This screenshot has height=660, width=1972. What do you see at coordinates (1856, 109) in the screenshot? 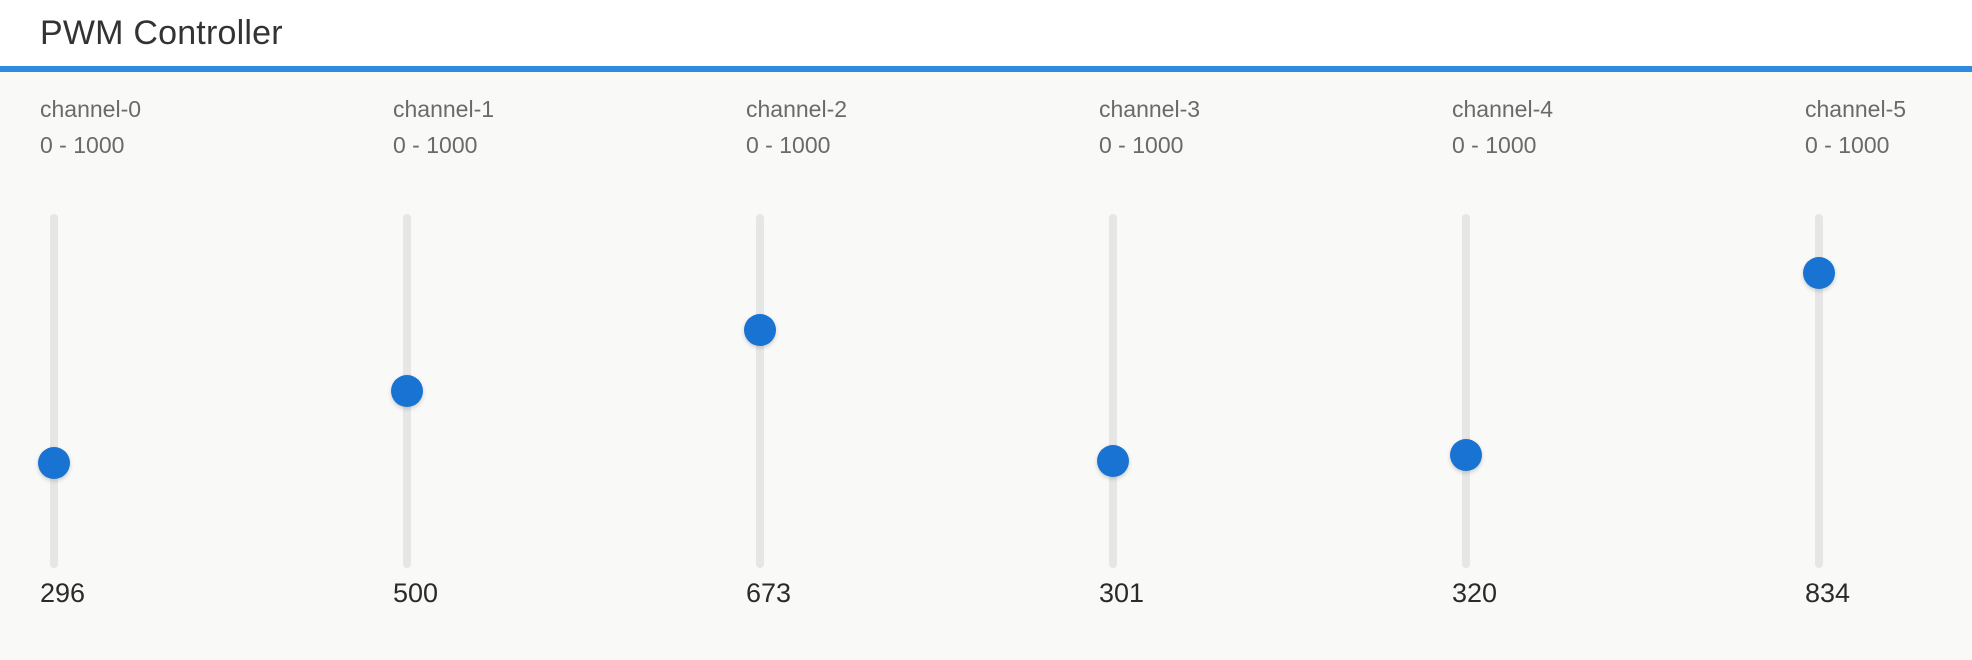
I see `channel-name: channel-5` at bounding box center [1856, 109].